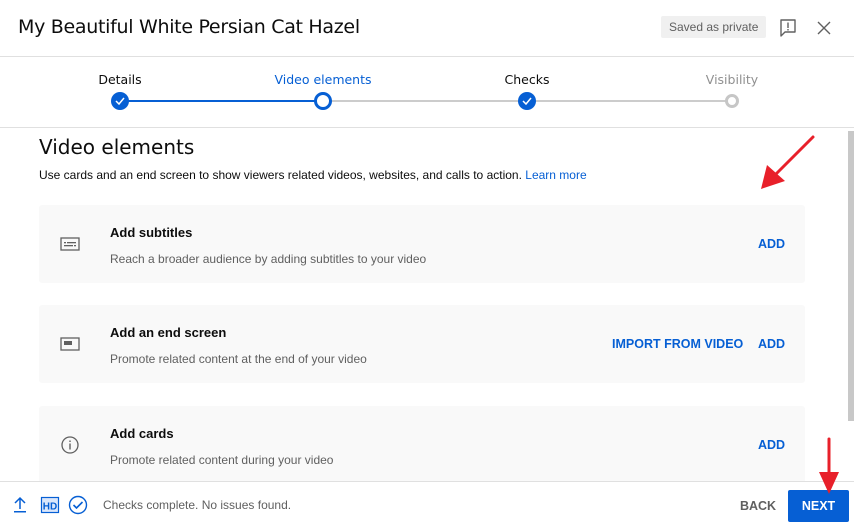 The image size is (854, 528). What do you see at coordinates (78, 505) in the screenshot?
I see `check-circle-icon` at bounding box center [78, 505].